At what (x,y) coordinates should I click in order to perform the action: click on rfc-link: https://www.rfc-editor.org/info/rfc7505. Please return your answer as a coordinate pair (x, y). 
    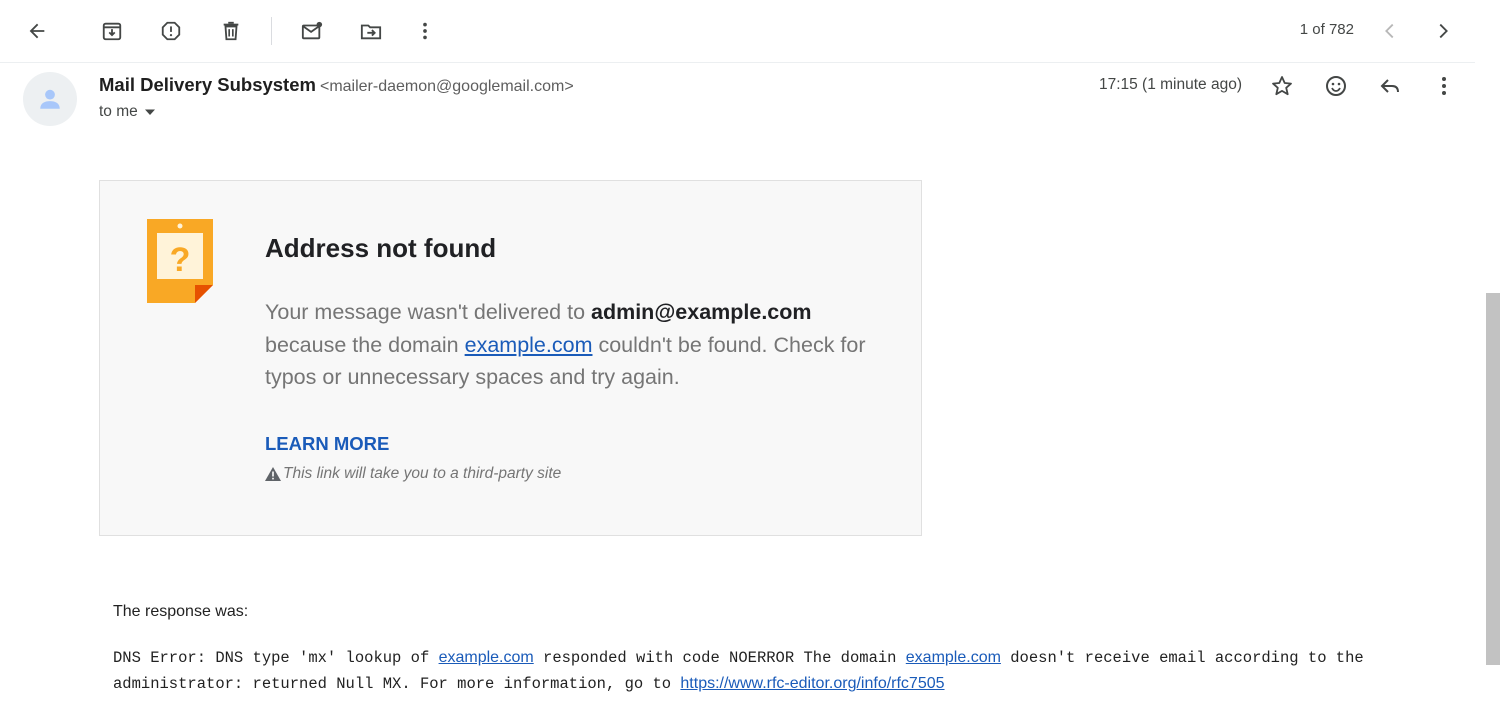
    Looking at the image, I should click on (812, 683).